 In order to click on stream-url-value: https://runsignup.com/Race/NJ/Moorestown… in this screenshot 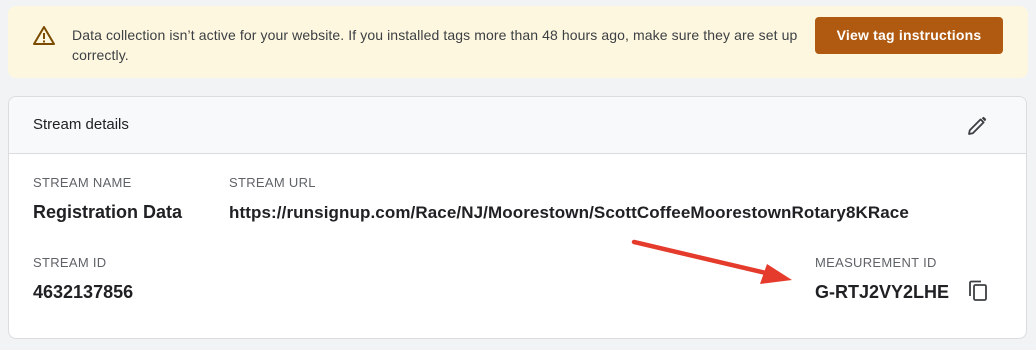, I will do `click(569, 212)`.